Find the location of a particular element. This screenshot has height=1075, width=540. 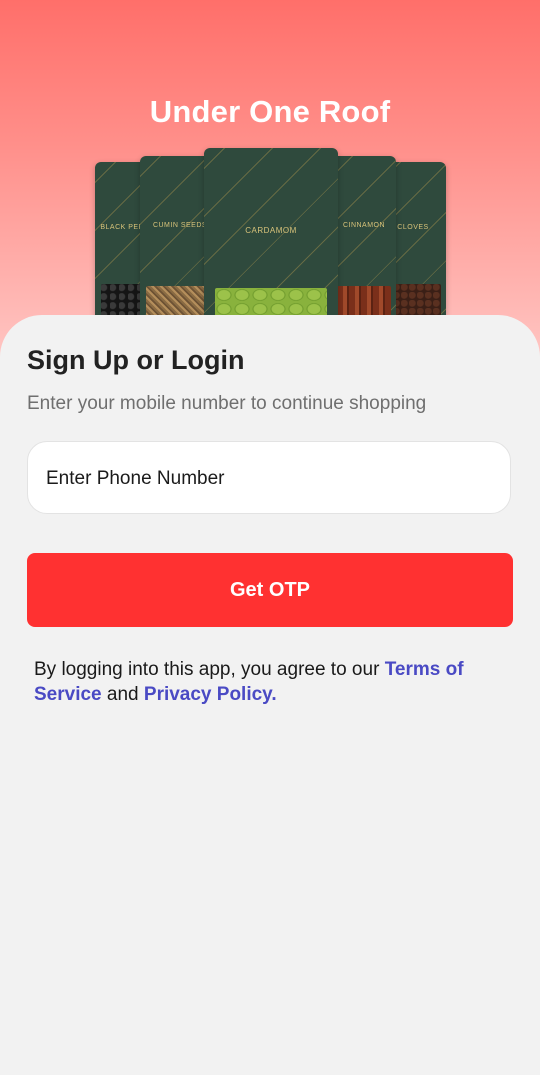

phone-input is located at coordinates (271, 478).